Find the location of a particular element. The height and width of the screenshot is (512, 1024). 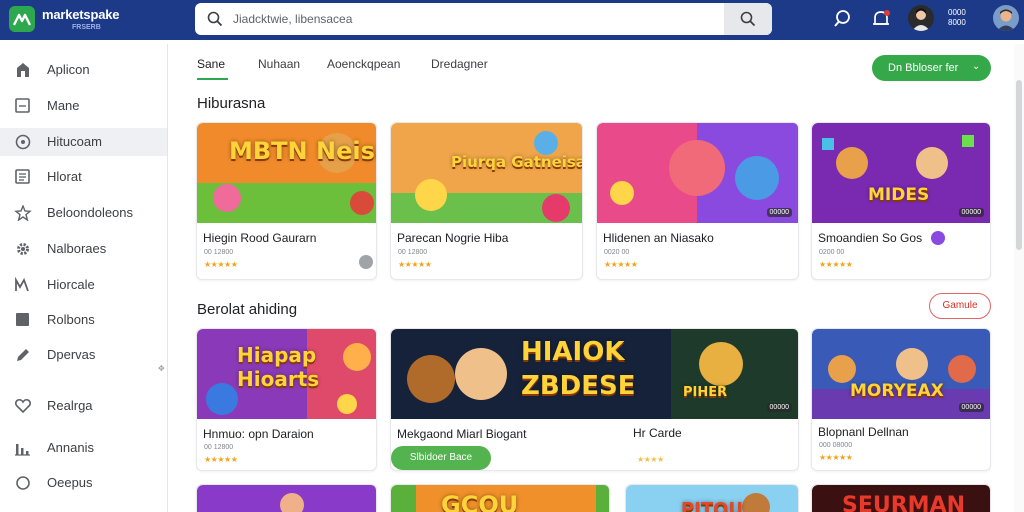

sidebar-item-realrga: Realrga is located at coordinates (83, 406).